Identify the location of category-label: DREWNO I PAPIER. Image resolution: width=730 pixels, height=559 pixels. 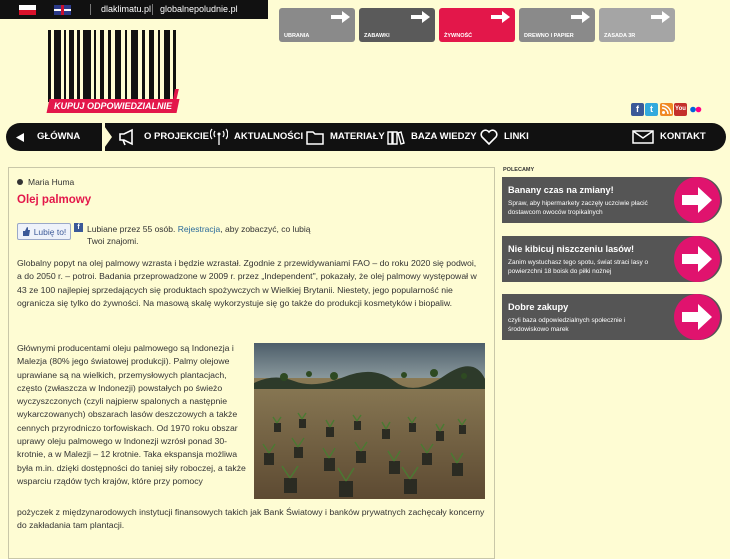
(549, 36).